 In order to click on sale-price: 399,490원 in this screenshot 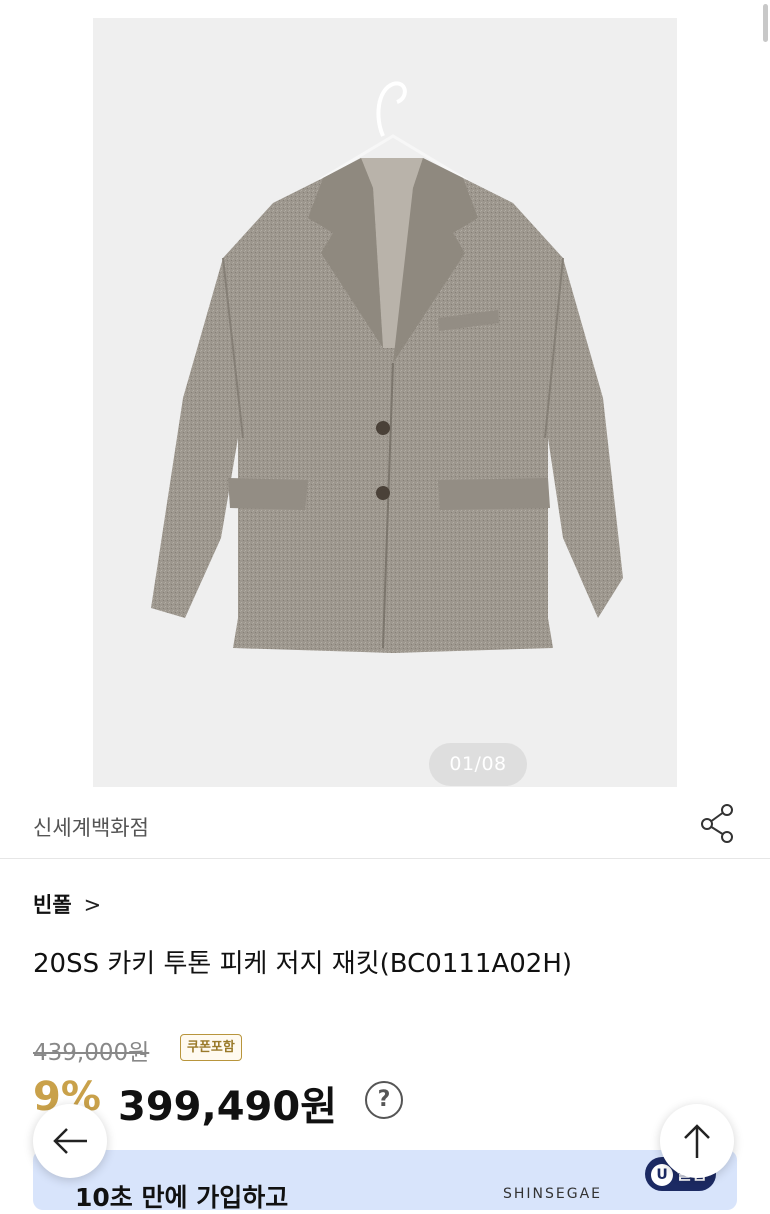, I will do `click(227, 1107)`.